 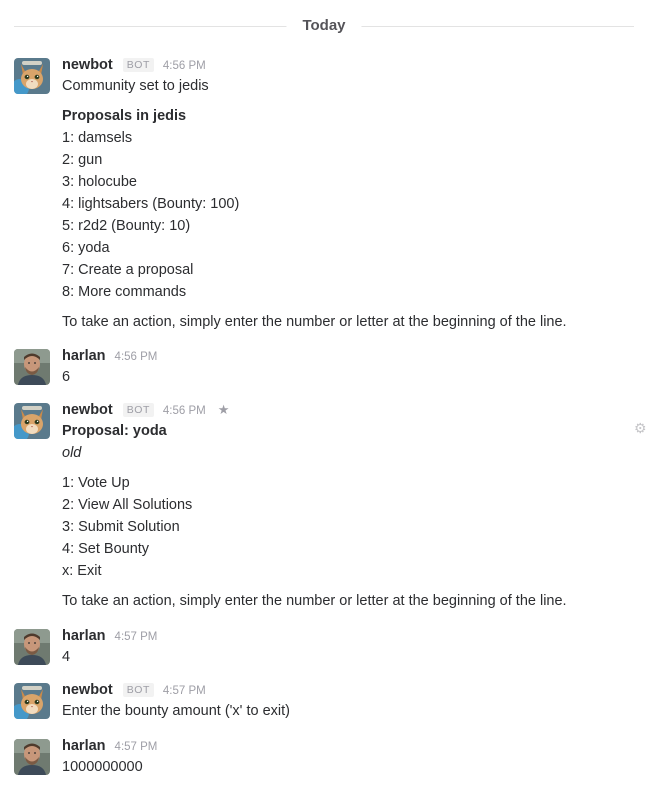 I want to click on message-text: 6, so click(x=66, y=377).